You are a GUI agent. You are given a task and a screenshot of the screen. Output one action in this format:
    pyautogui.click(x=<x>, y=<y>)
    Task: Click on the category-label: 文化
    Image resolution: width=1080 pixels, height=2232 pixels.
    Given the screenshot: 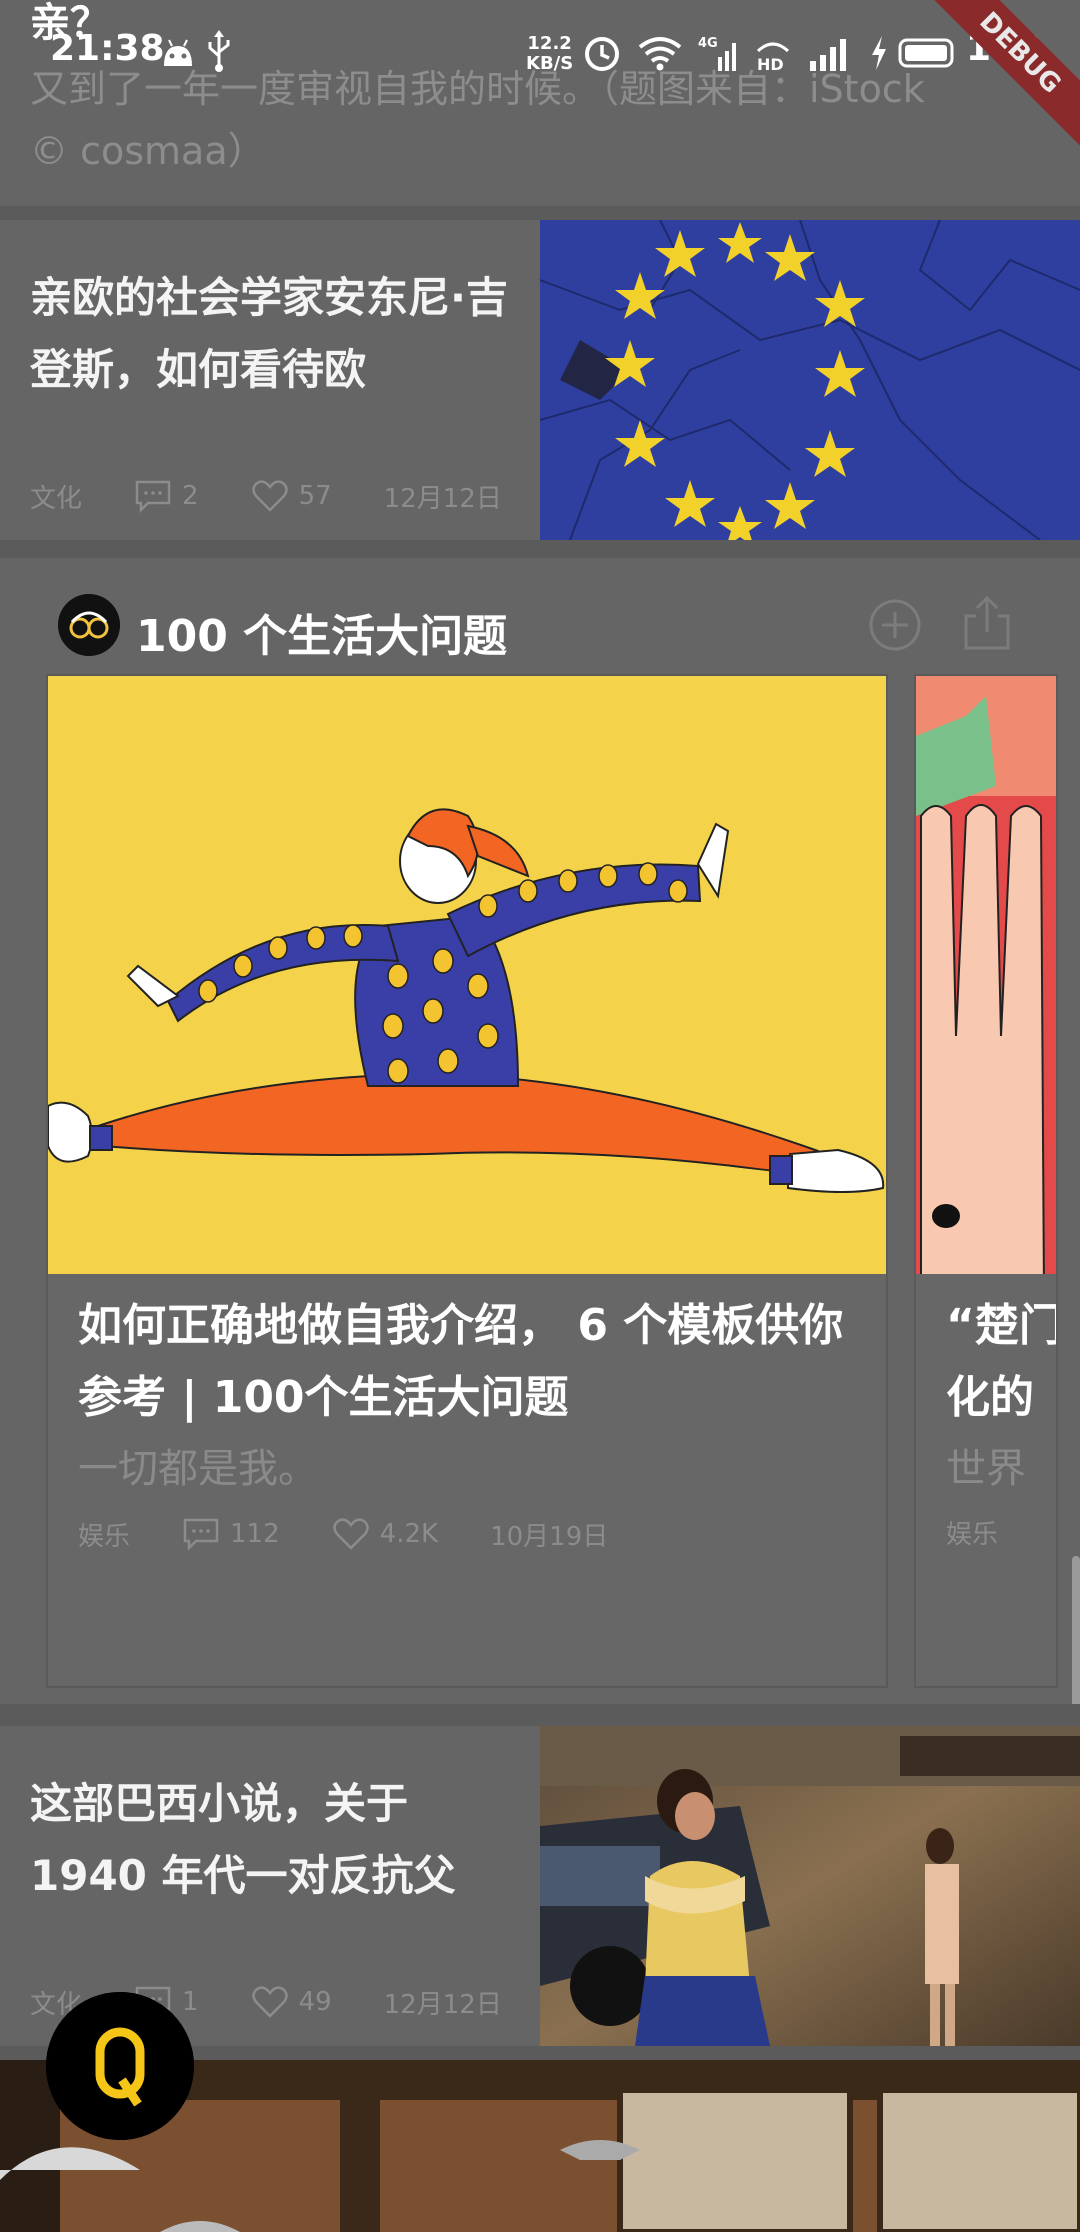 What is the action you would take?
    pyautogui.click(x=56, y=498)
    